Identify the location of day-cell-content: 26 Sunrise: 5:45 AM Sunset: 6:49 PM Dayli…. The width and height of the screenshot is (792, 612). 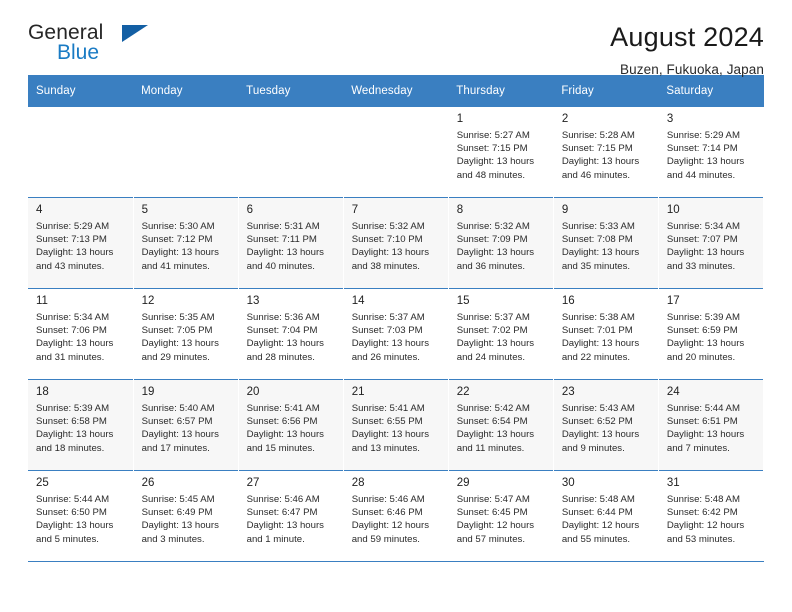
(186, 516).